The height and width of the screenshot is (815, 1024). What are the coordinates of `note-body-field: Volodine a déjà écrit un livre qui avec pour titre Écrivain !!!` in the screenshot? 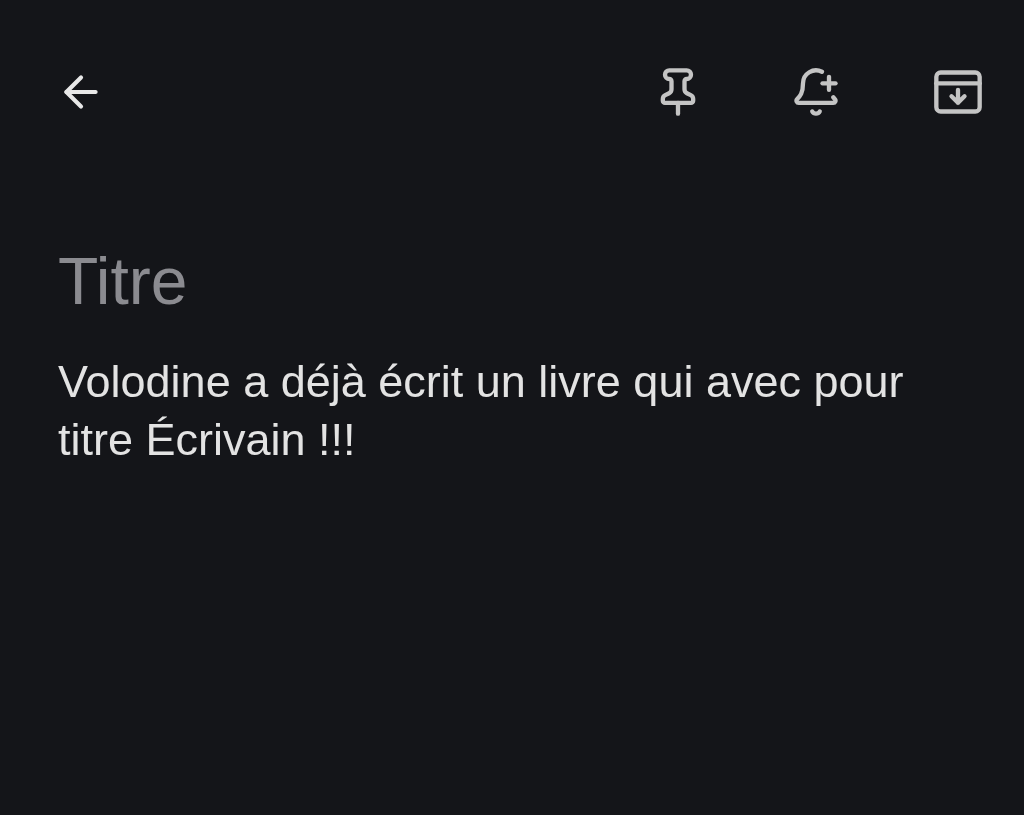 It's located at (508, 411).